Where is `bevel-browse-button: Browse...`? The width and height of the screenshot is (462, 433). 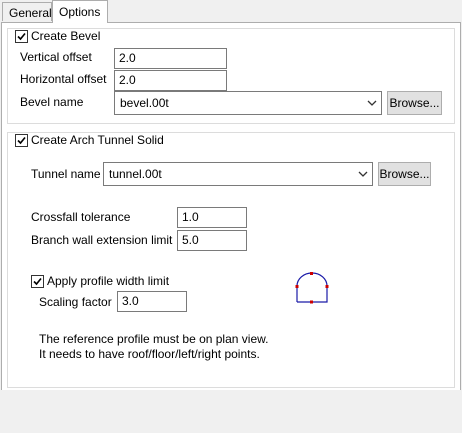
bevel-browse-button: Browse... is located at coordinates (414, 103).